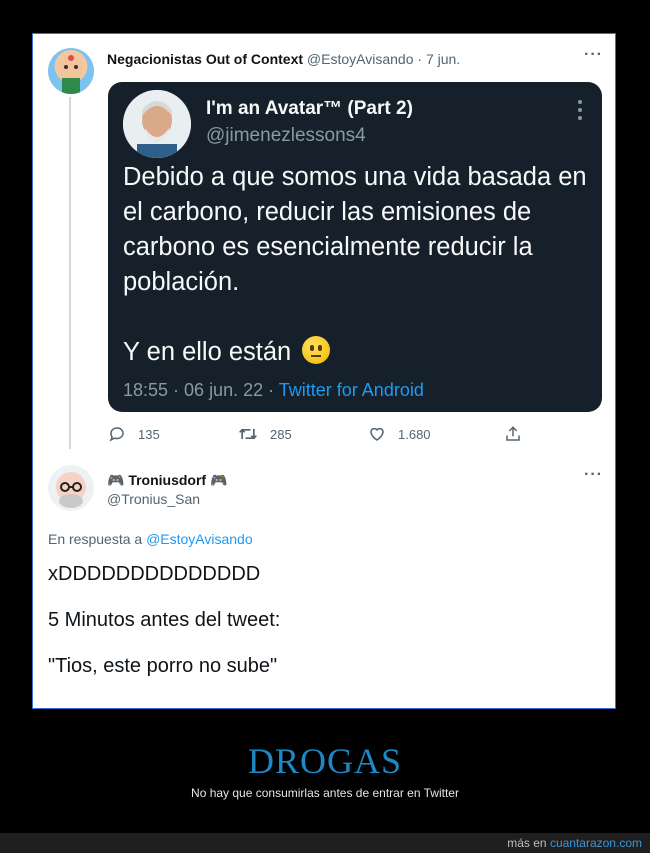 The image size is (650, 853). I want to click on retweet-icon, so click(248, 434).